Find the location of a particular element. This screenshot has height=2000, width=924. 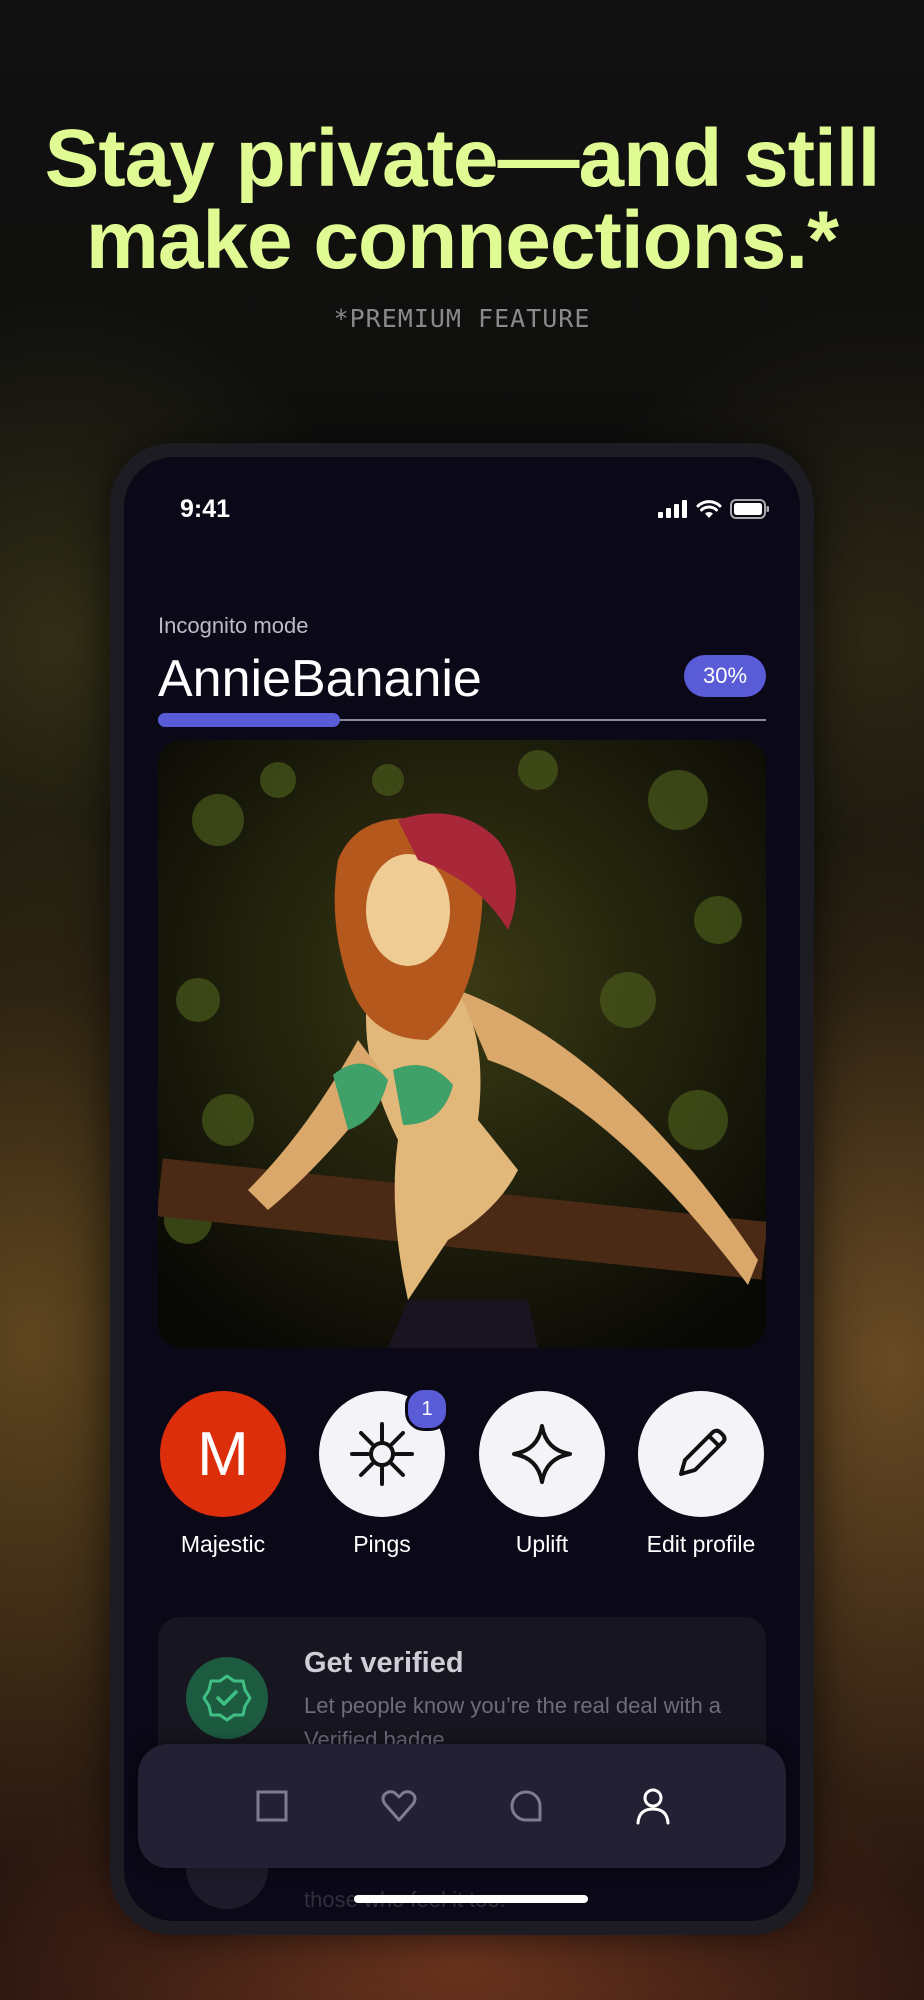

uplift-button is located at coordinates (542, 1454).